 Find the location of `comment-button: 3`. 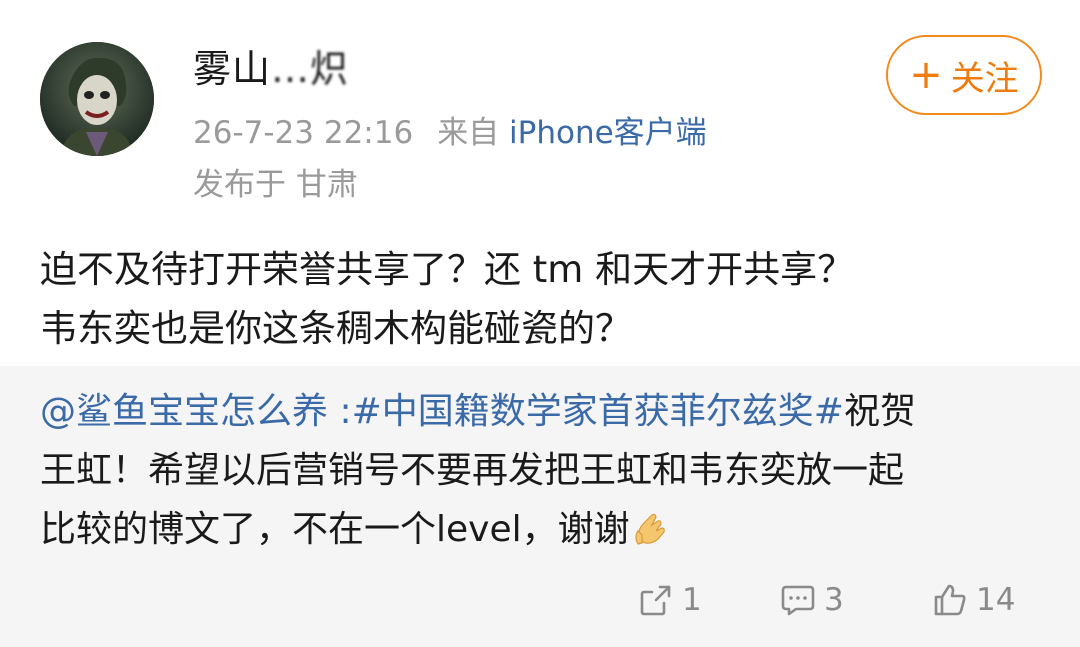

comment-button: 3 is located at coordinates (812, 600).